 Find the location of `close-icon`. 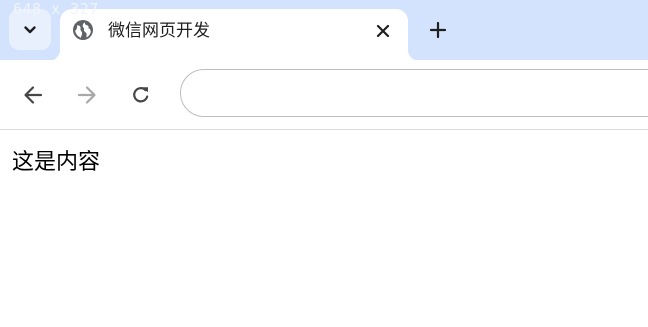

close-icon is located at coordinates (383, 31).